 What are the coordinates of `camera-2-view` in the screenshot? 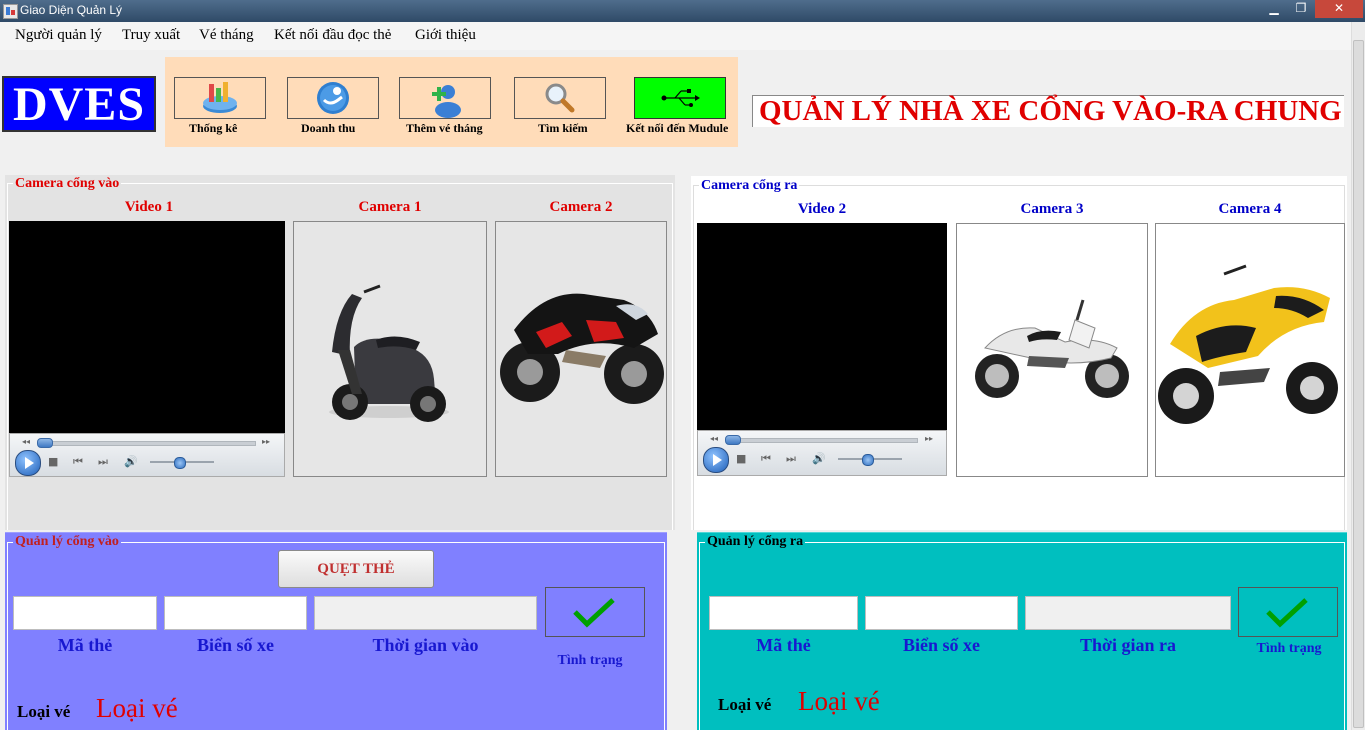 It's located at (581, 349).